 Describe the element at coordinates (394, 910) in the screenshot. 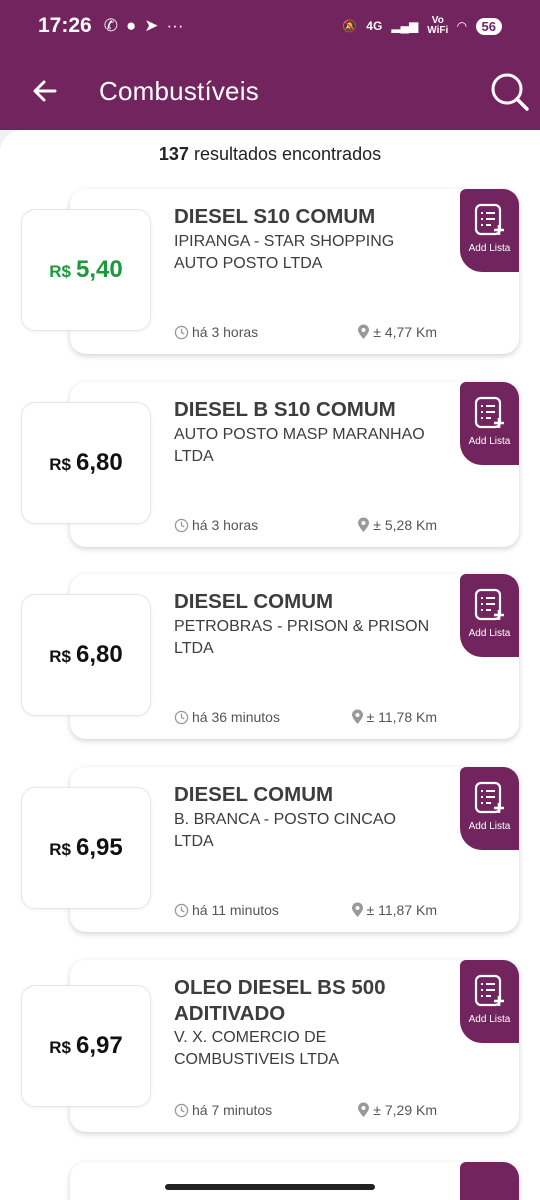

I see `distance: ± 11,87 Km` at that location.